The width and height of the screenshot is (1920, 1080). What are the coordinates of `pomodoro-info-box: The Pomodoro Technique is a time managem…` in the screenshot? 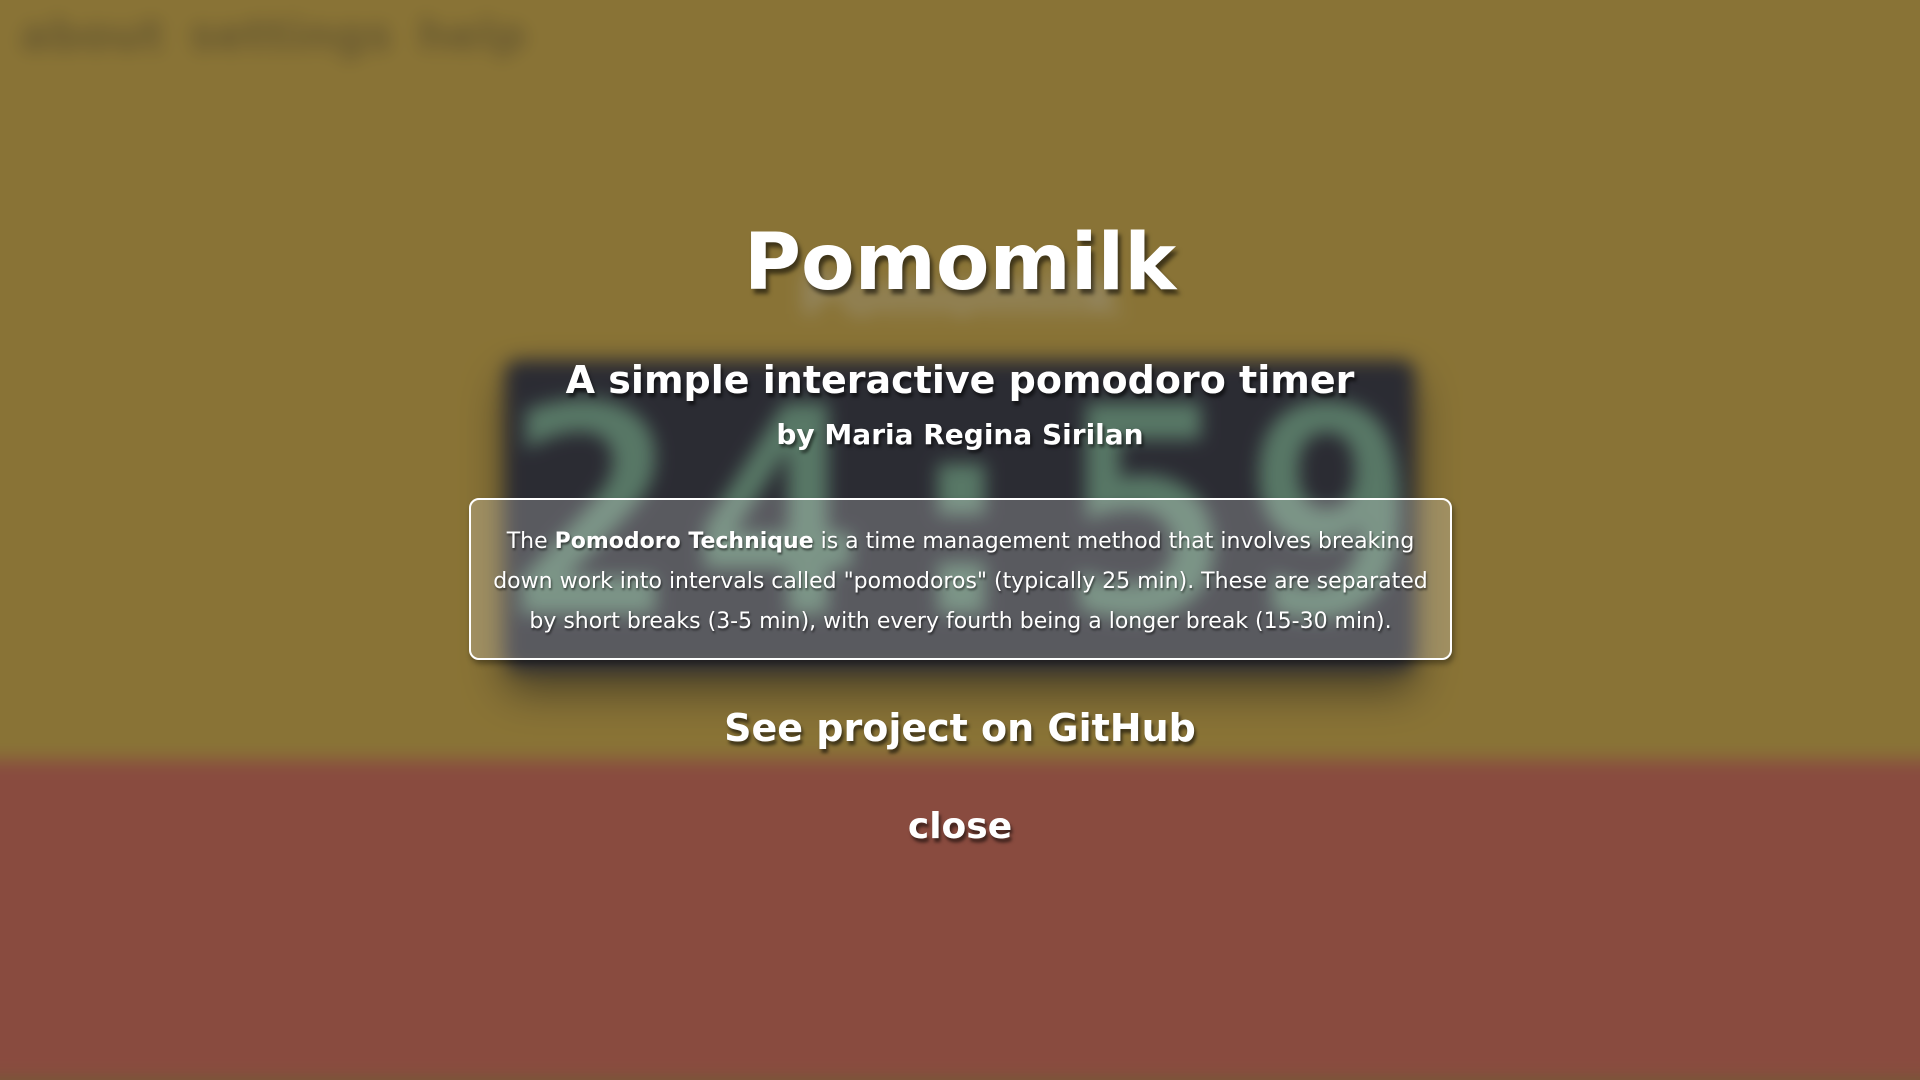 It's located at (960, 579).